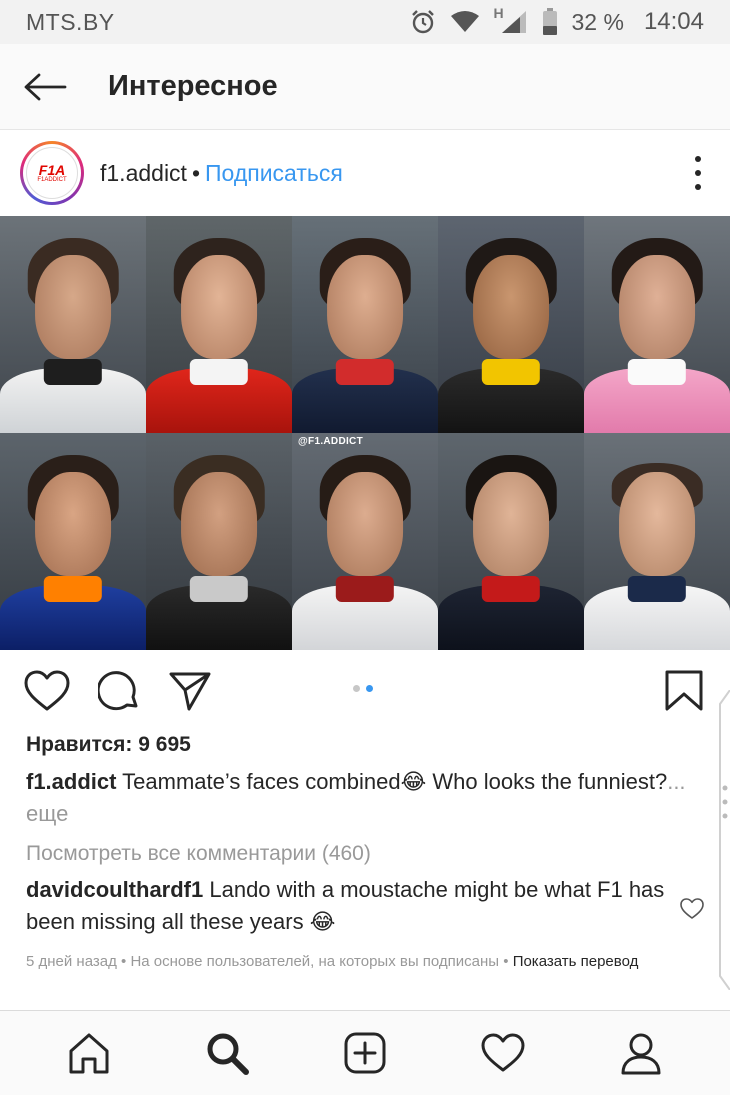 The height and width of the screenshot is (1095, 730). Describe the element at coordinates (597, 21) in the screenshot. I see `battery-percent: 32 %` at that location.